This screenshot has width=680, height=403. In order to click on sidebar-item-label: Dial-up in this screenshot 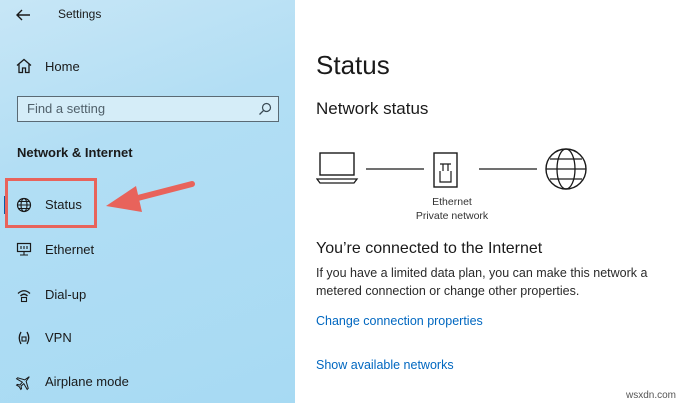, I will do `click(66, 294)`.